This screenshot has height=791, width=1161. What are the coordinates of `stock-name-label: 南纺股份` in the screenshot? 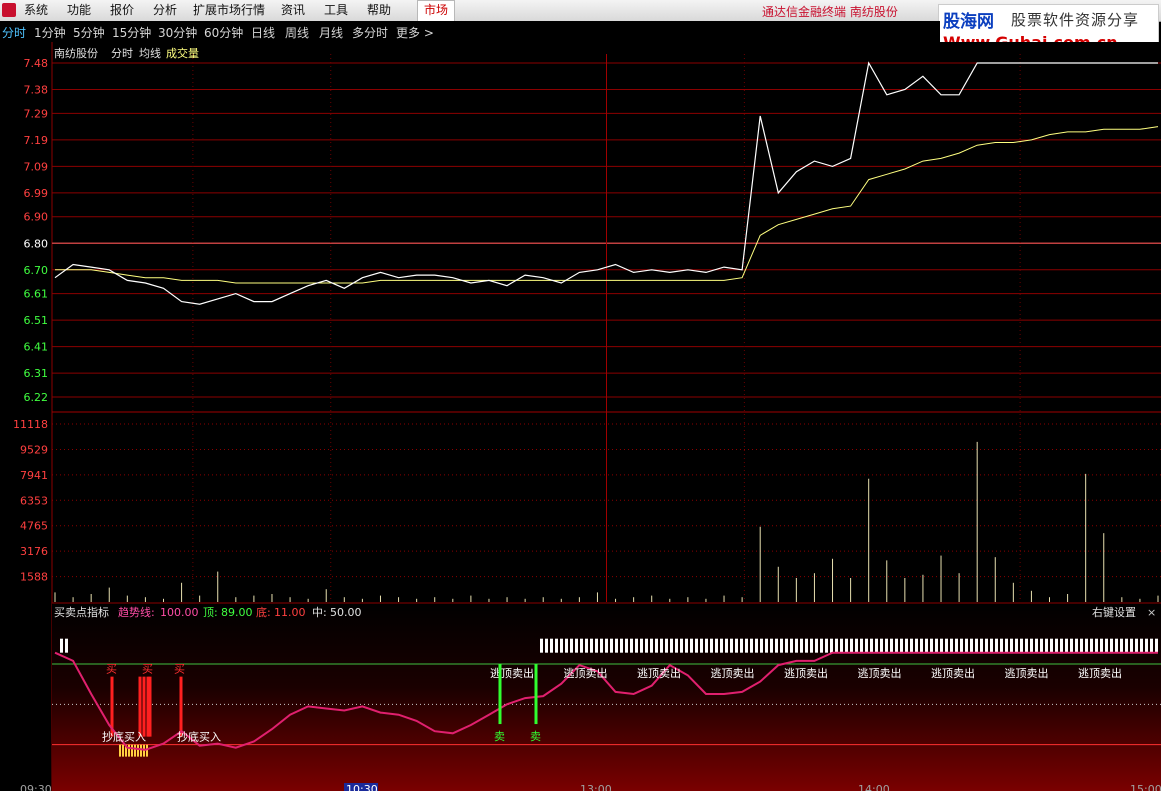 It's located at (76, 53).